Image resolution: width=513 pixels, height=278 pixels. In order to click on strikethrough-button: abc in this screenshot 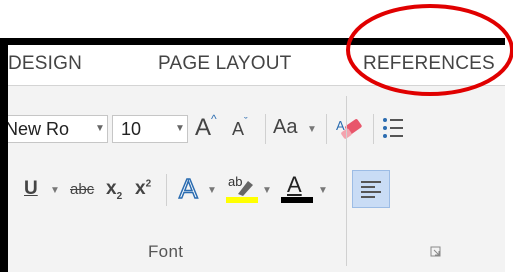, I will do `click(82, 189)`.